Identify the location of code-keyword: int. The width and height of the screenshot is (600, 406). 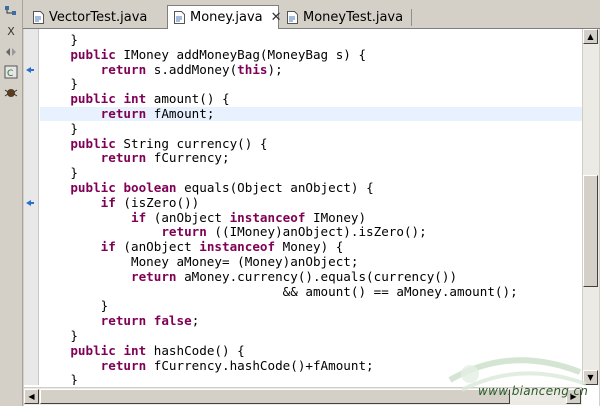
(135, 99).